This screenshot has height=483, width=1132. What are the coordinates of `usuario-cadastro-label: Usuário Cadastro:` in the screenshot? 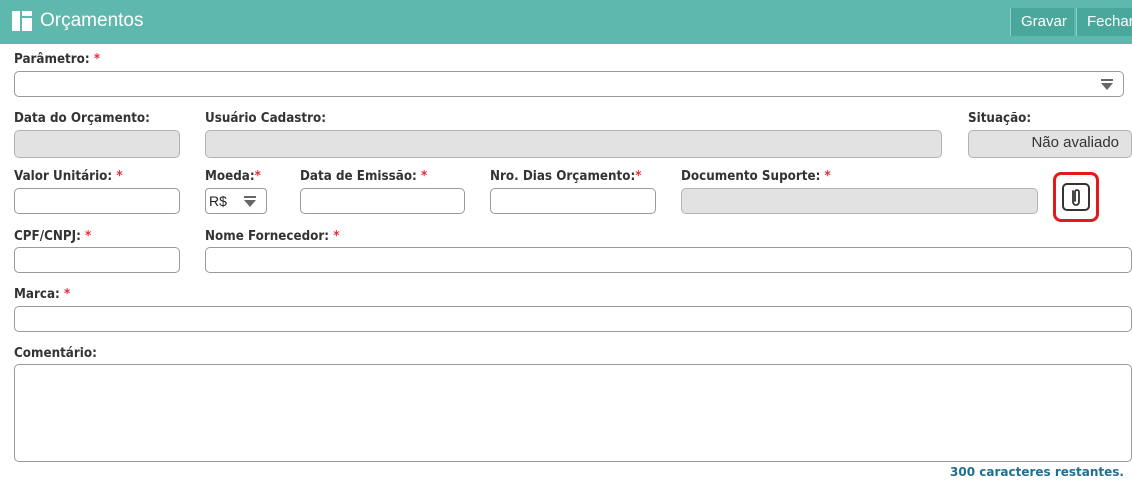 It's located at (266, 118).